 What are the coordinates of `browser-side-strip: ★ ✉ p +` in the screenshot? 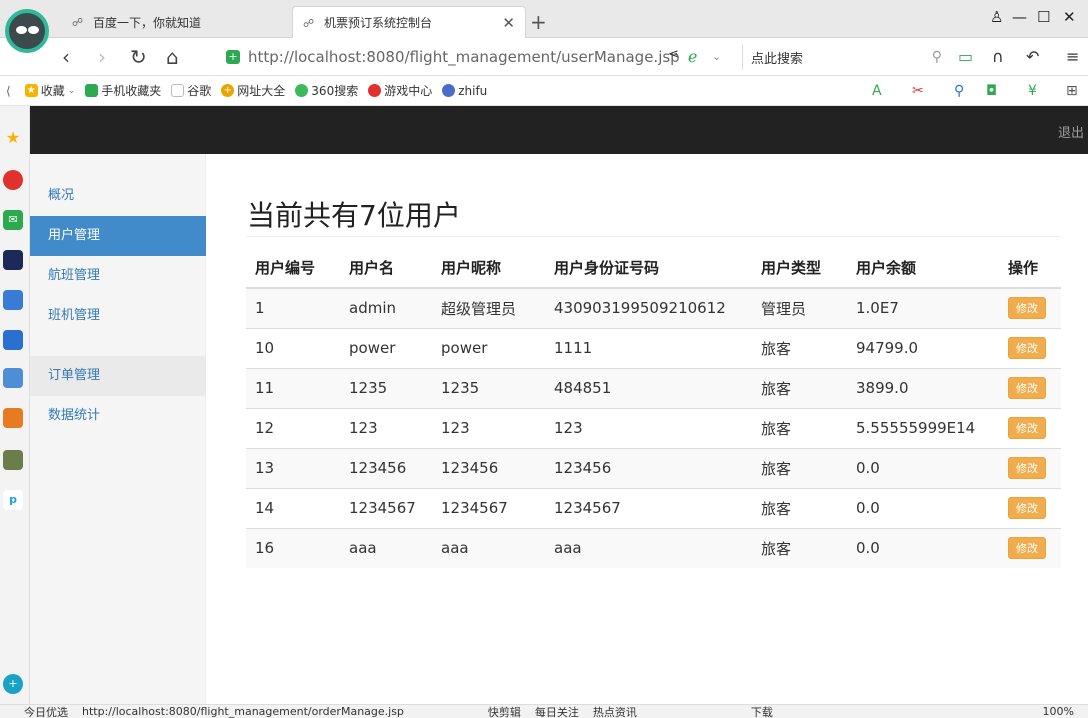 It's located at (15, 405).